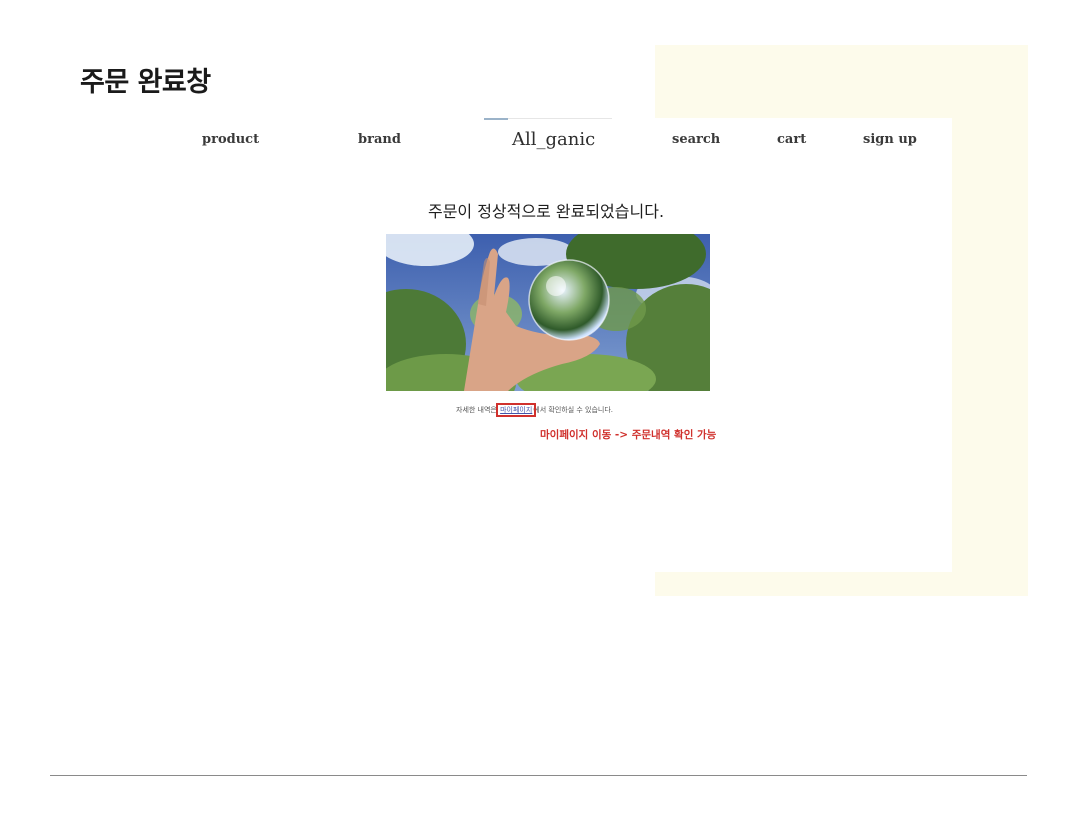 This screenshot has height=832, width=1084. I want to click on annotation-callout: 마이페이지 이동 -> 주문내역 확인 가능, so click(628, 435).